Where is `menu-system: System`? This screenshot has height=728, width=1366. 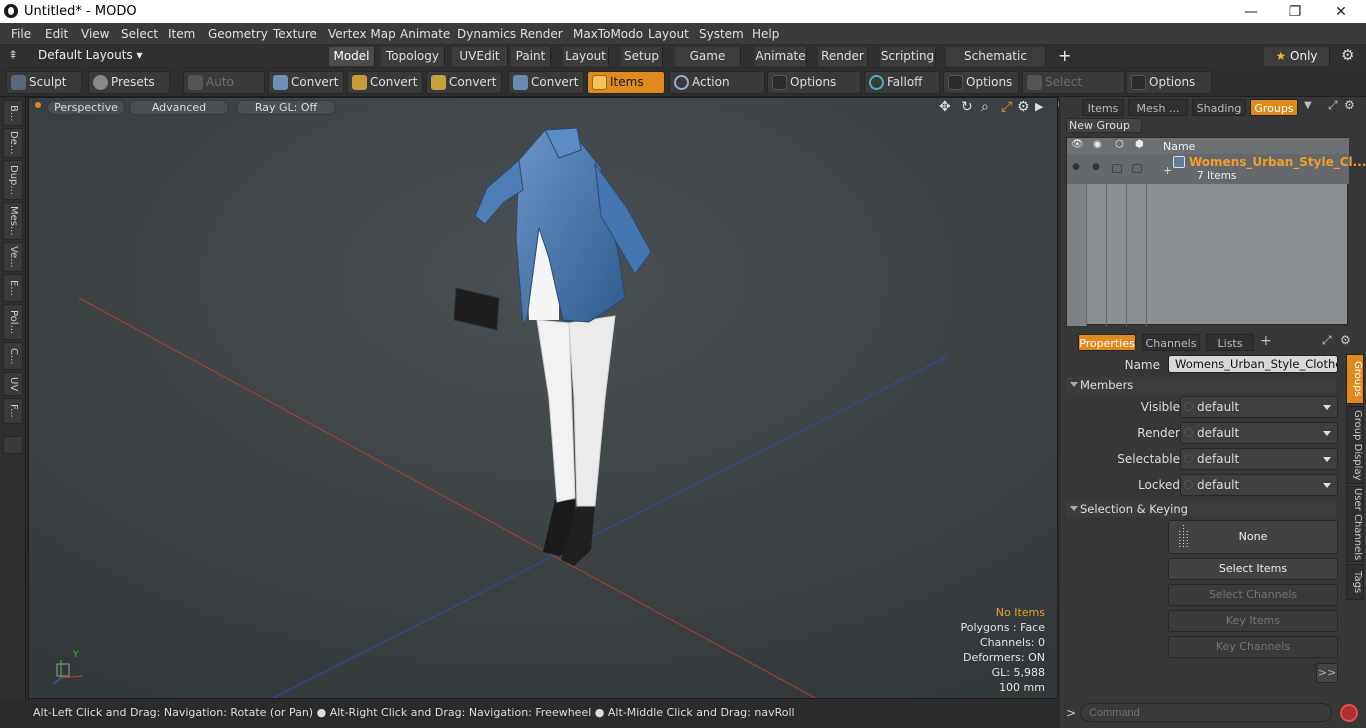
menu-system: System is located at coordinates (721, 34).